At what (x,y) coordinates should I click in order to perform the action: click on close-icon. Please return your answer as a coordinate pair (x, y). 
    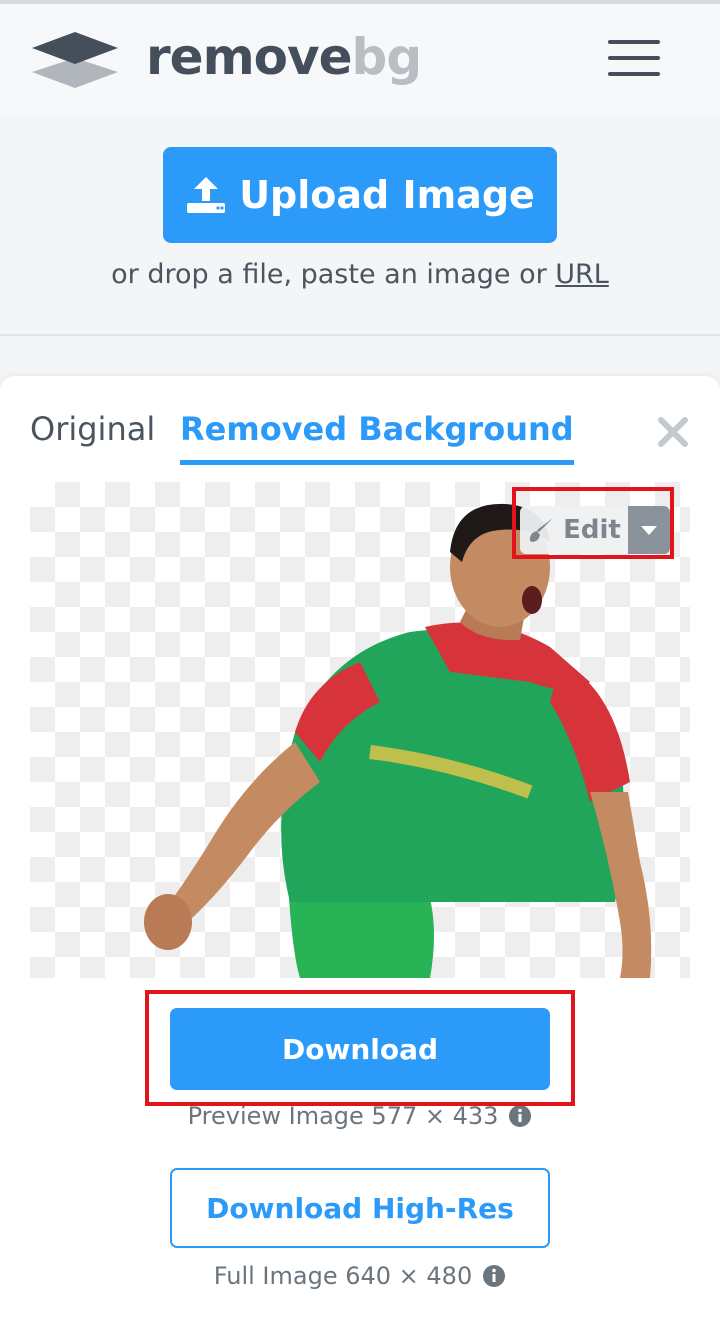
    Looking at the image, I should click on (673, 432).